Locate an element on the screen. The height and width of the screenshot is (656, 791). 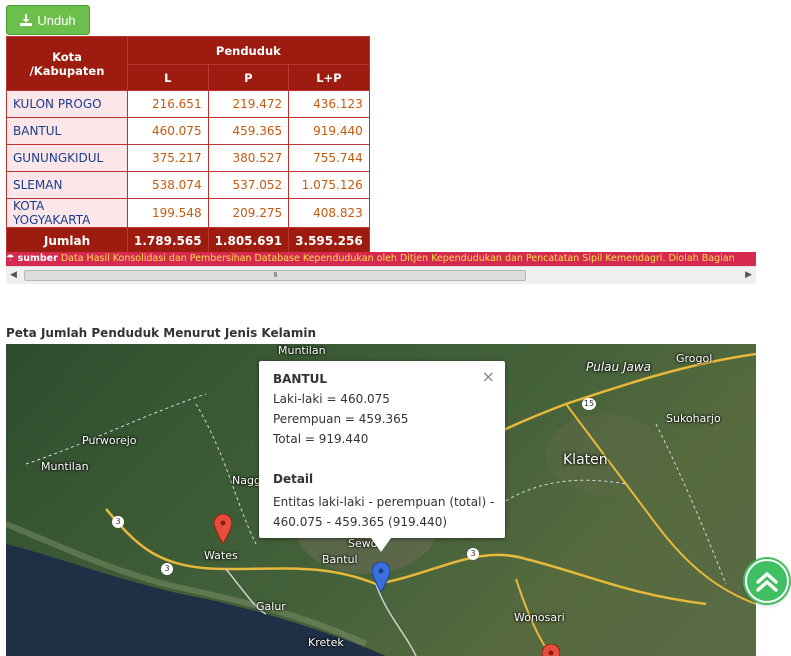
p-cell: 219.472 is located at coordinates (248, 104).